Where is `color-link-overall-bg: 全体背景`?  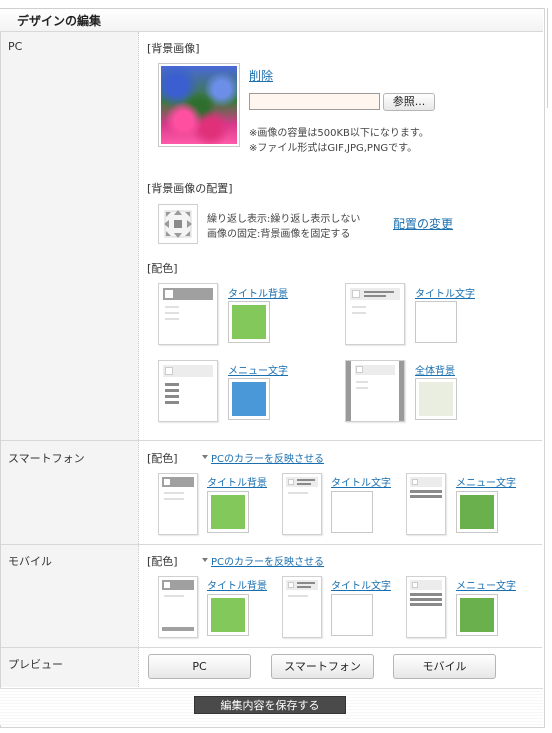
color-link-overall-bg: 全体背景 is located at coordinates (435, 369).